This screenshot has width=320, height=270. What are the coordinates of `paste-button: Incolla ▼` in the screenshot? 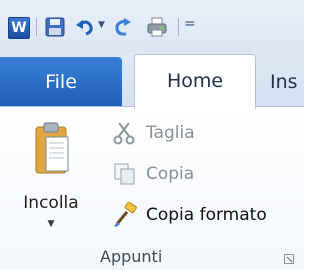 It's located at (51, 179).